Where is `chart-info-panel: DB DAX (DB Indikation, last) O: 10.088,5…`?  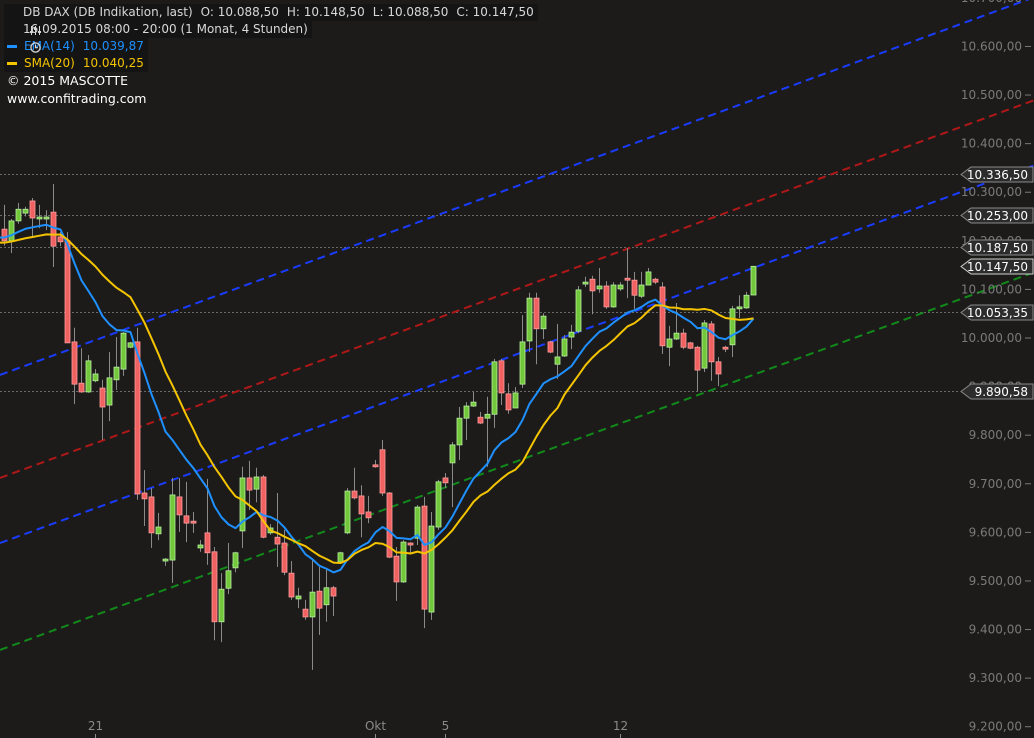
chart-info-panel: DB DAX (DB Indikation, last) O: 10.088,5… is located at coordinates (271, 56).